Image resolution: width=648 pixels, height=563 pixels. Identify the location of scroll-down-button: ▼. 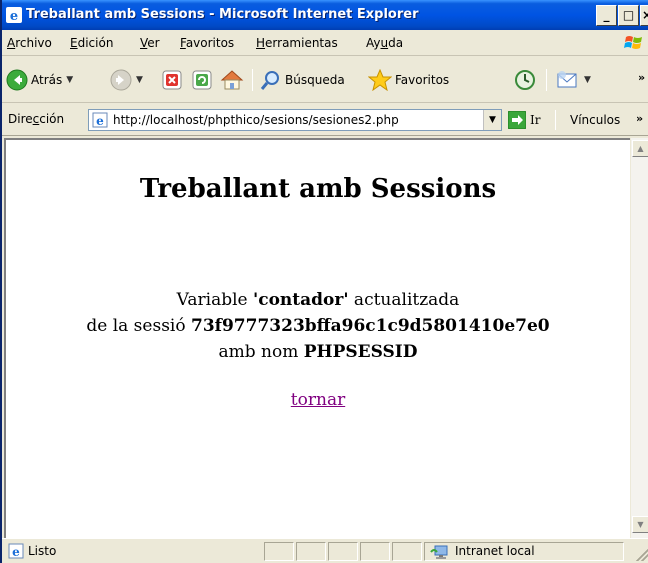
(640, 524).